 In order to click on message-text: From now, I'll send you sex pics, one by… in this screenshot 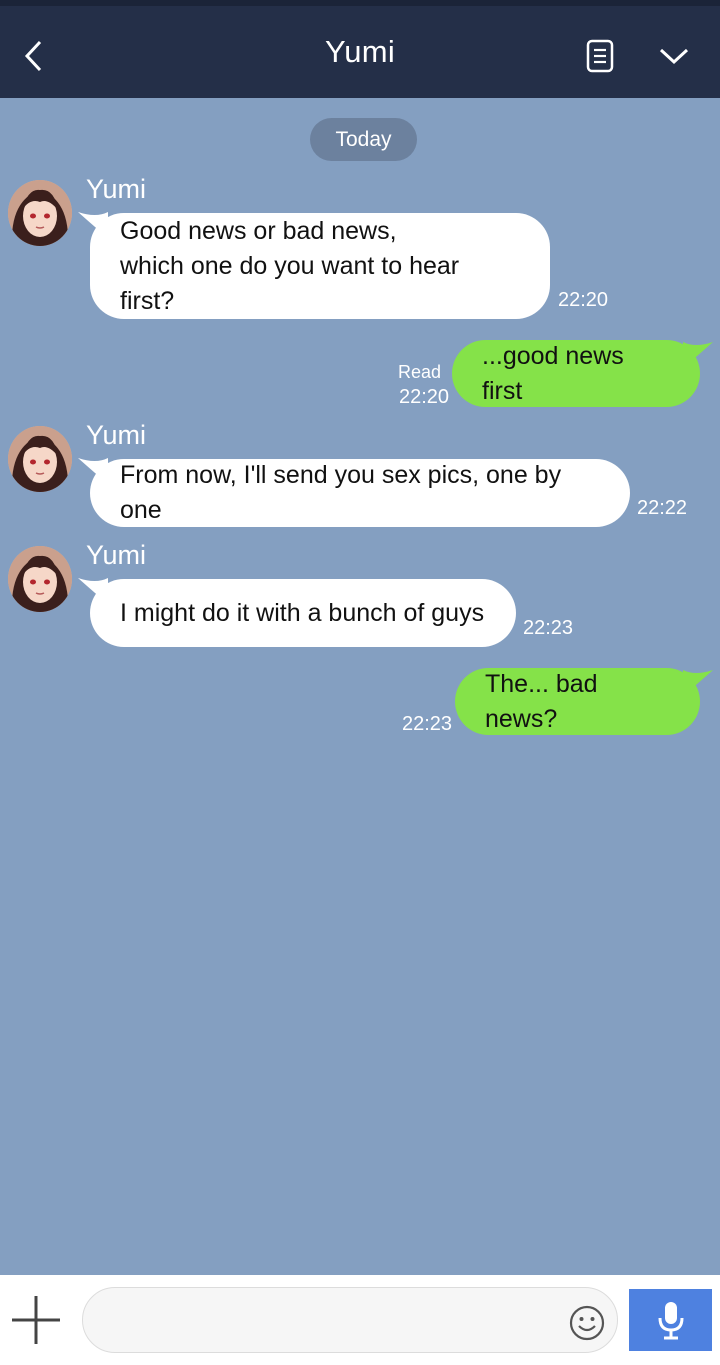, I will do `click(341, 492)`.